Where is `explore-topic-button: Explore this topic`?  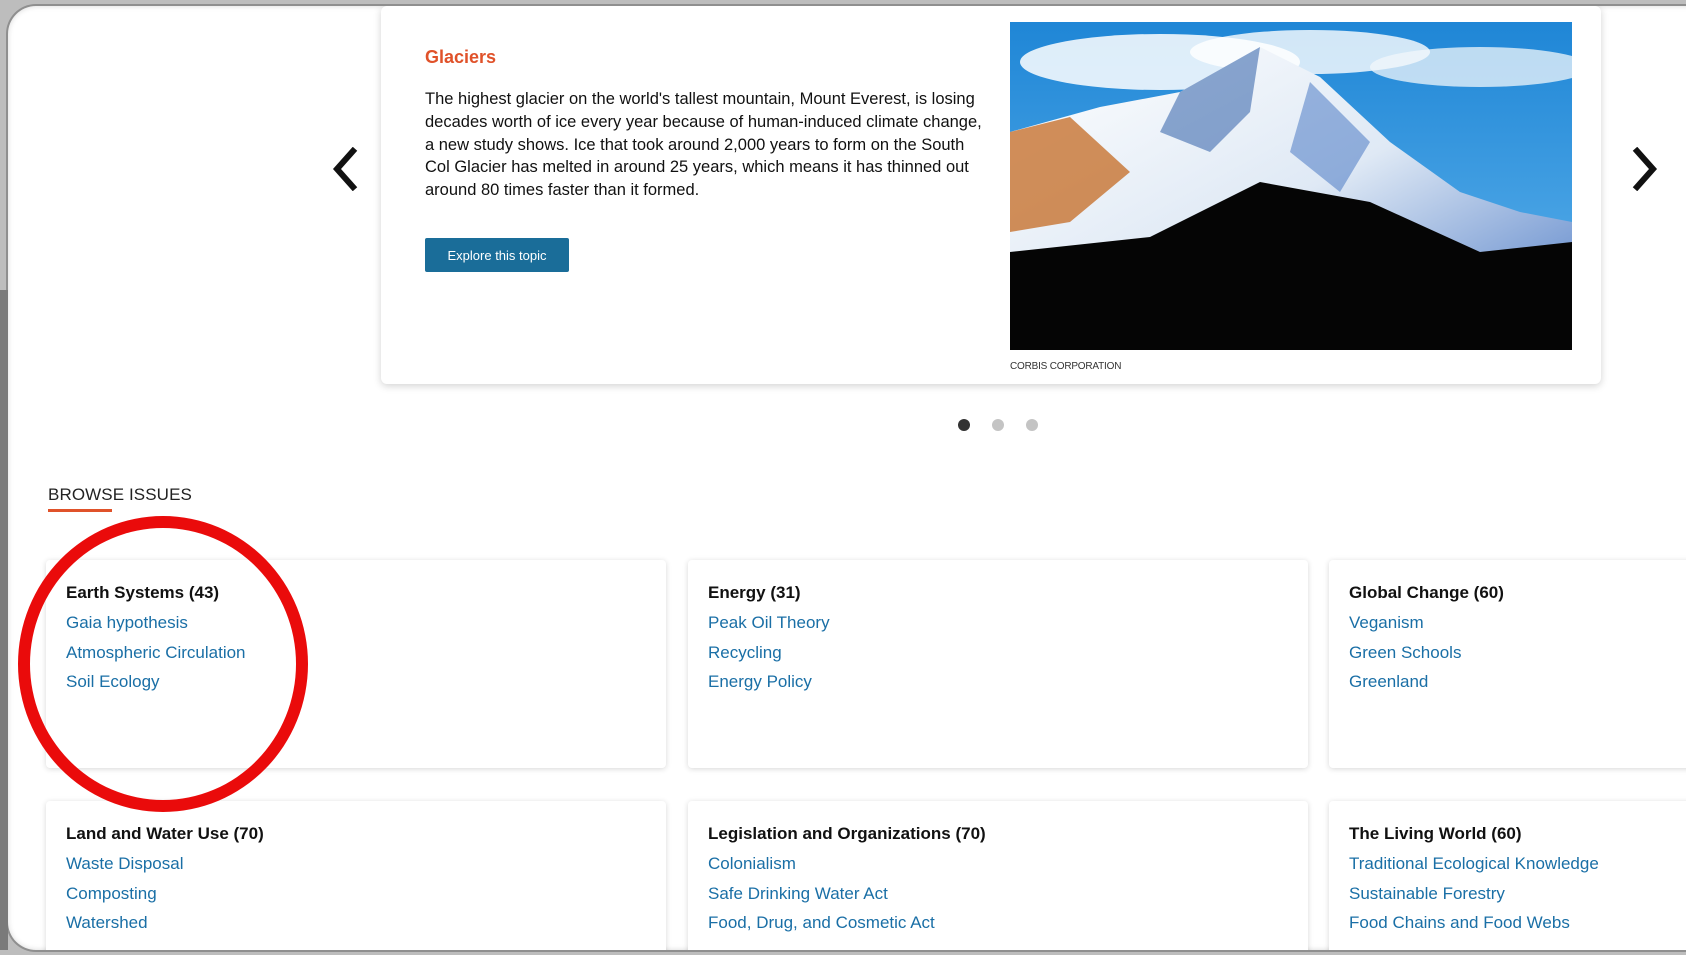 explore-topic-button: Explore this topic is located at coordinates (497, 255).